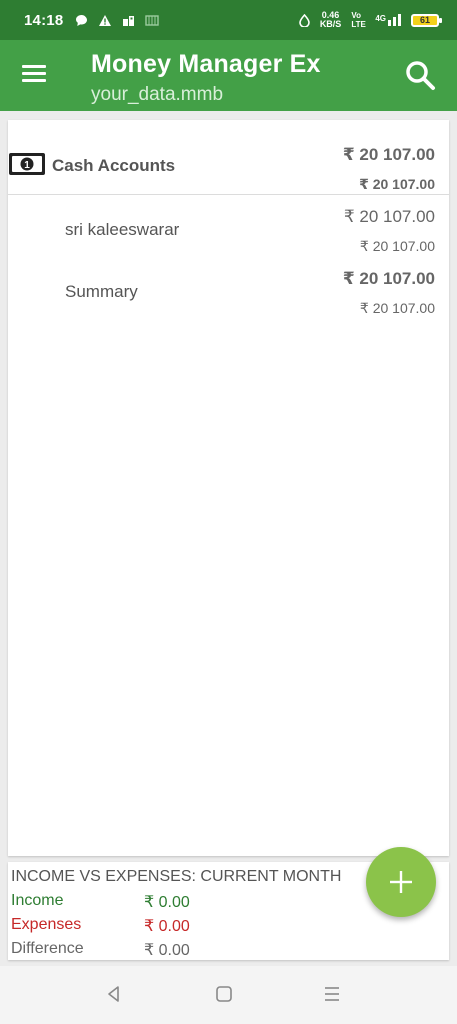 The height and width of the screenshot is (1024, 457). What do you see at coordinates (397, 308) in the screenshot?
I see `summary-base-balance: ₹ 20 107.00` at bounding box center [397, 308].